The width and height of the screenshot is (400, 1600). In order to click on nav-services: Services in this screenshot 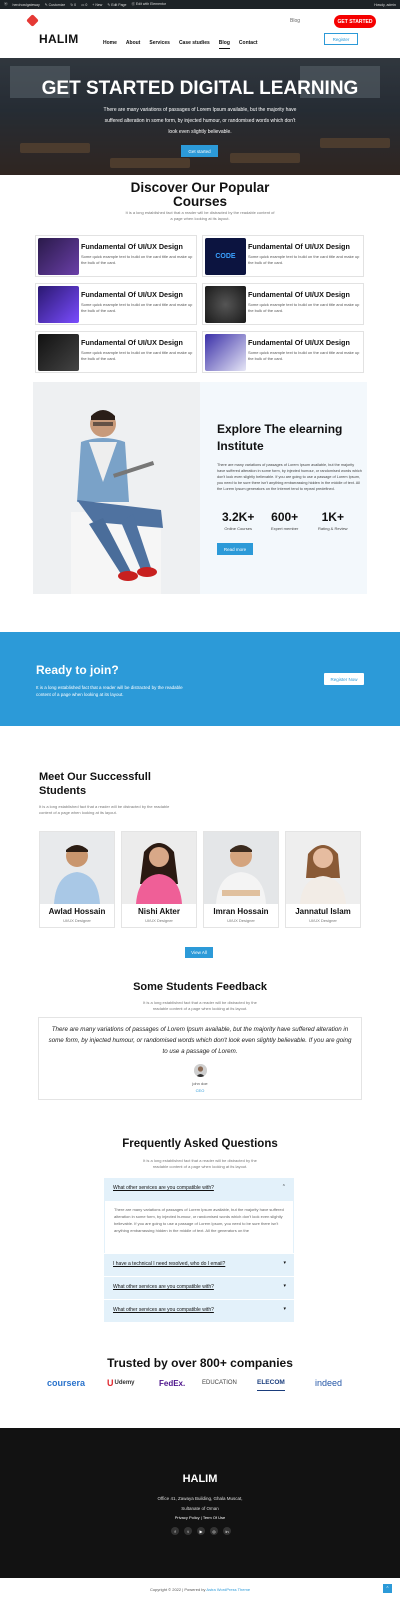, I will do `click(159, 44)`.